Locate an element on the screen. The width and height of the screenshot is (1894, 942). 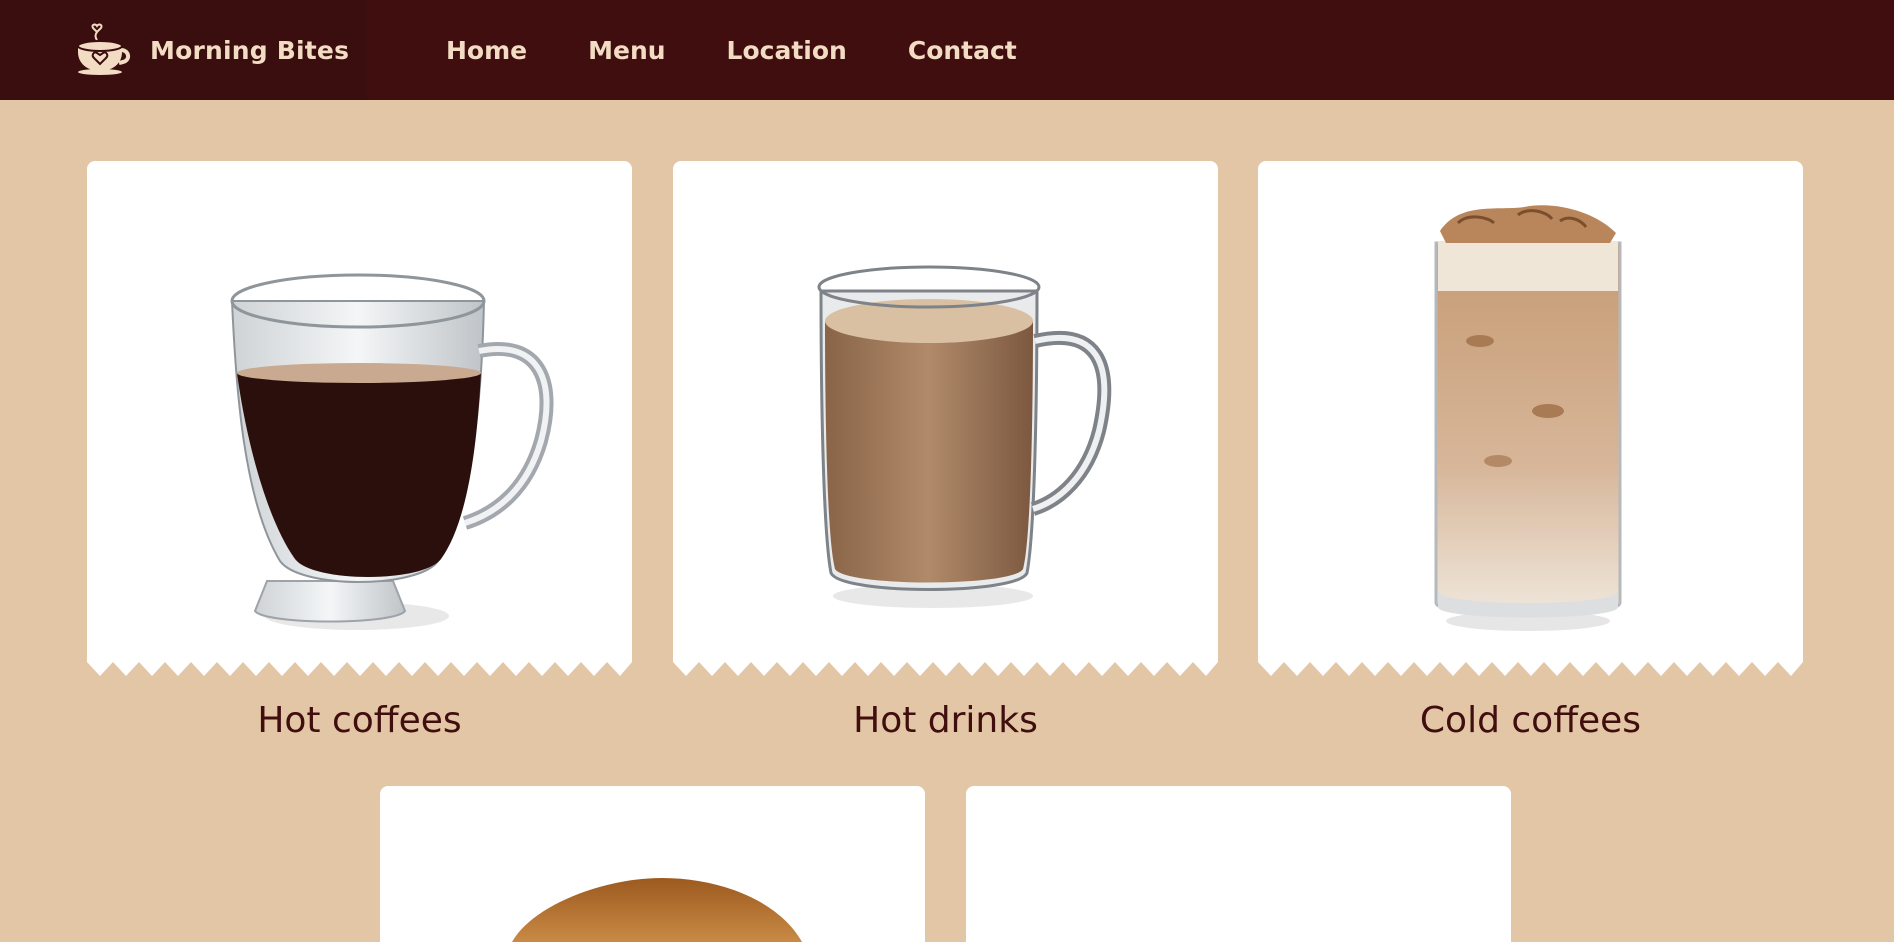
nav-link-home: Home is located at coordinates (486, 50).